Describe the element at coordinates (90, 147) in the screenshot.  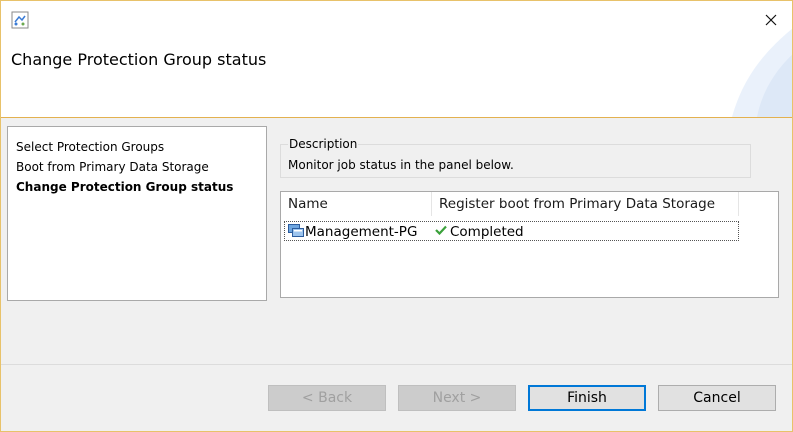
I see `step-select-protection-groups: Select Protection Groups` at that location.